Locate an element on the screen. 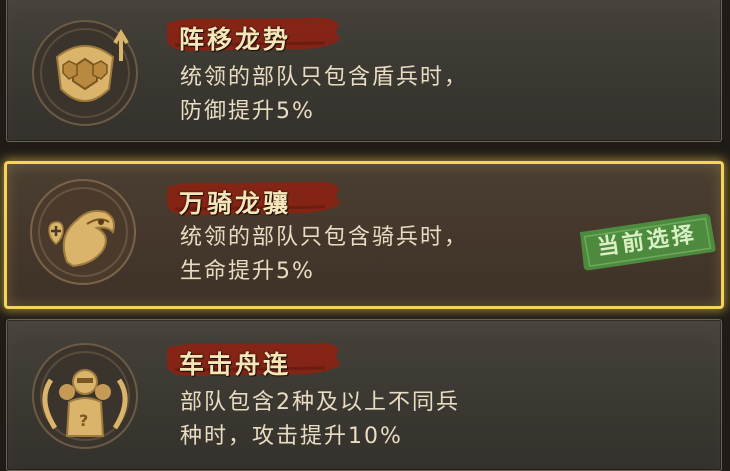 The image size is (730, 471). option-title: 阵移龙势 is located at coordinates (235, 39).